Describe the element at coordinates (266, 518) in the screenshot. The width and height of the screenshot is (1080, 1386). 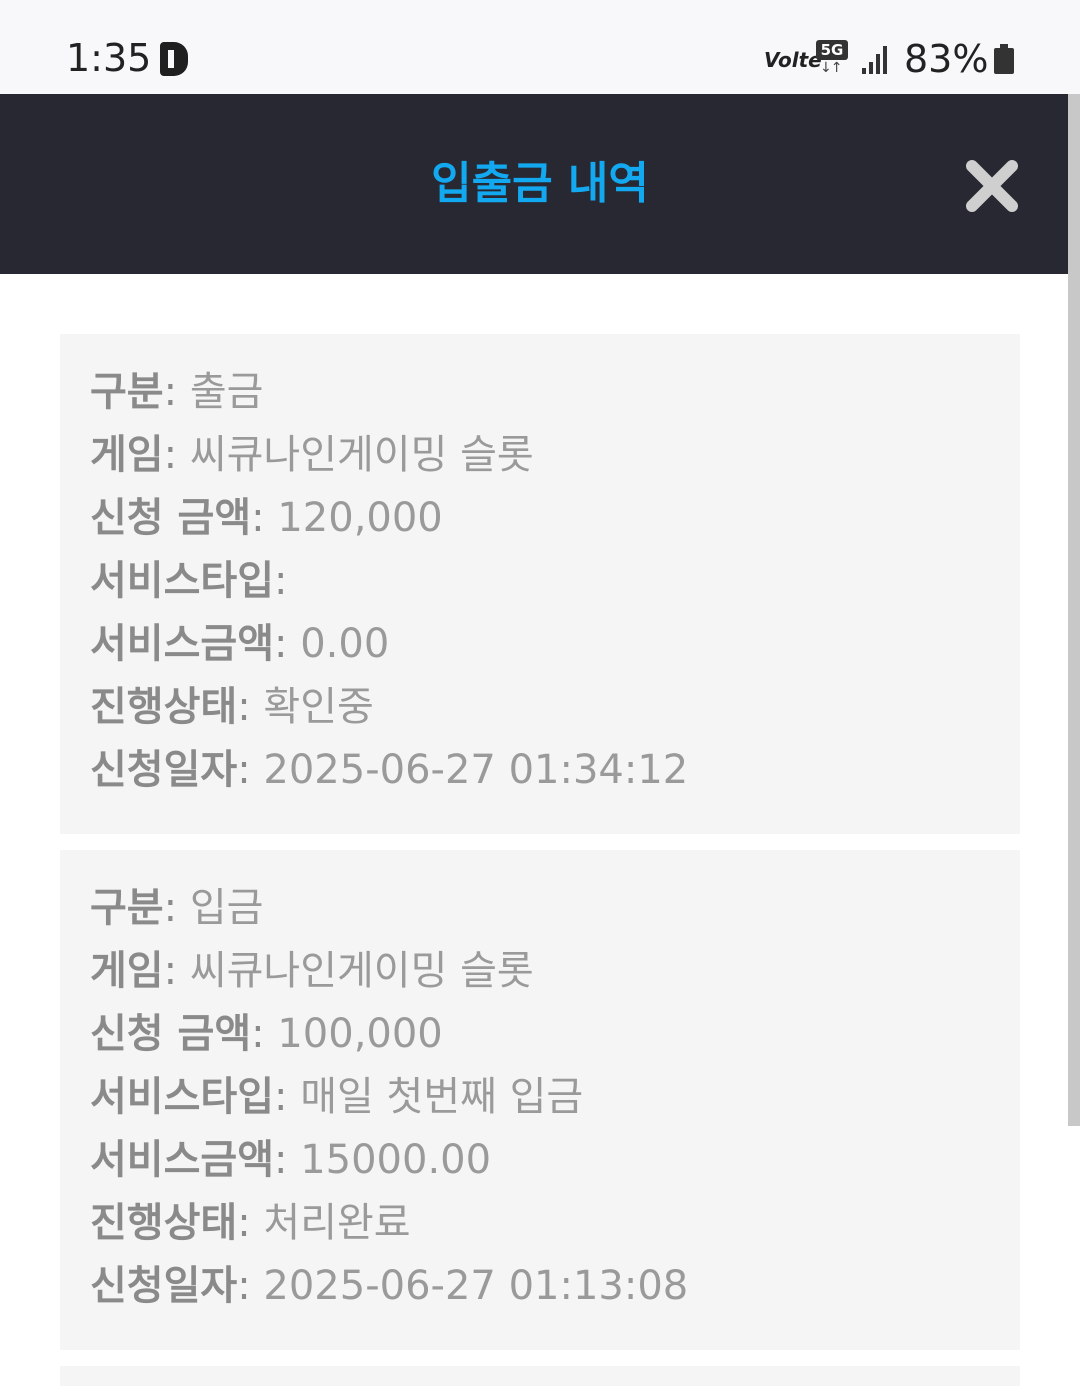
I see `amount-row: 신청 금액: 120,000` at that location.